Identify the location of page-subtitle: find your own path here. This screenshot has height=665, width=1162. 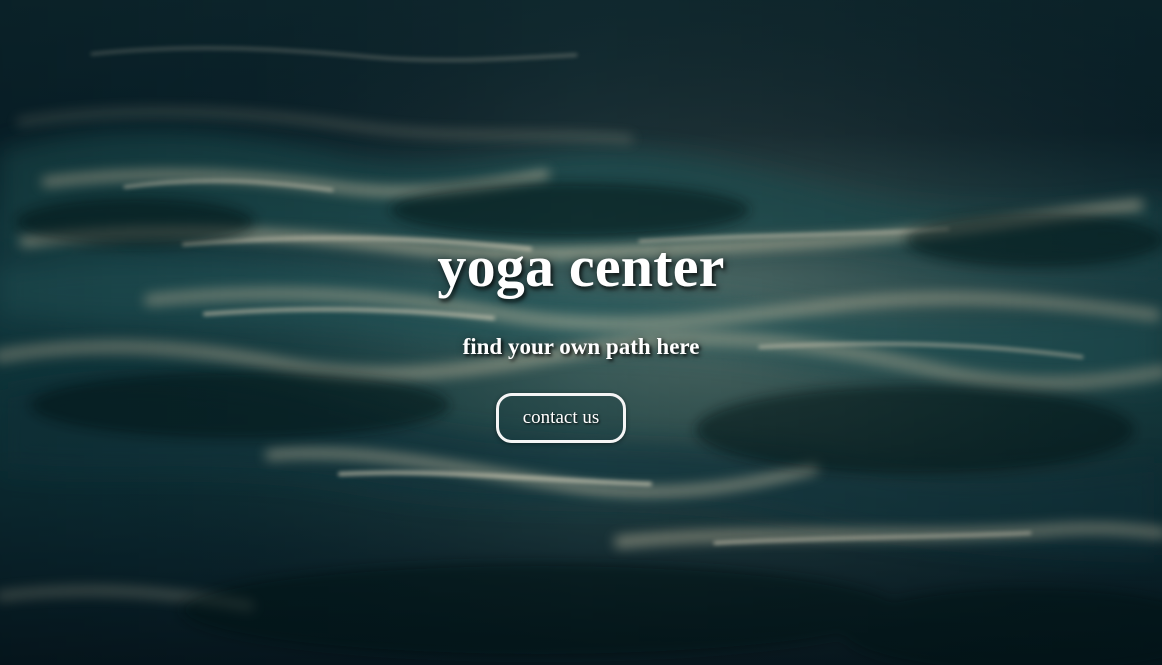
(581, 346).